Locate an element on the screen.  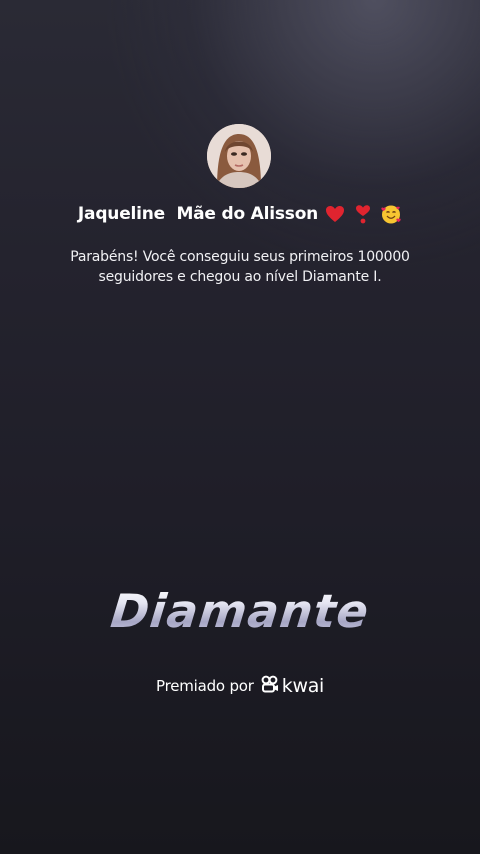
level-title: Diamante is located at coordinates (240, 611).